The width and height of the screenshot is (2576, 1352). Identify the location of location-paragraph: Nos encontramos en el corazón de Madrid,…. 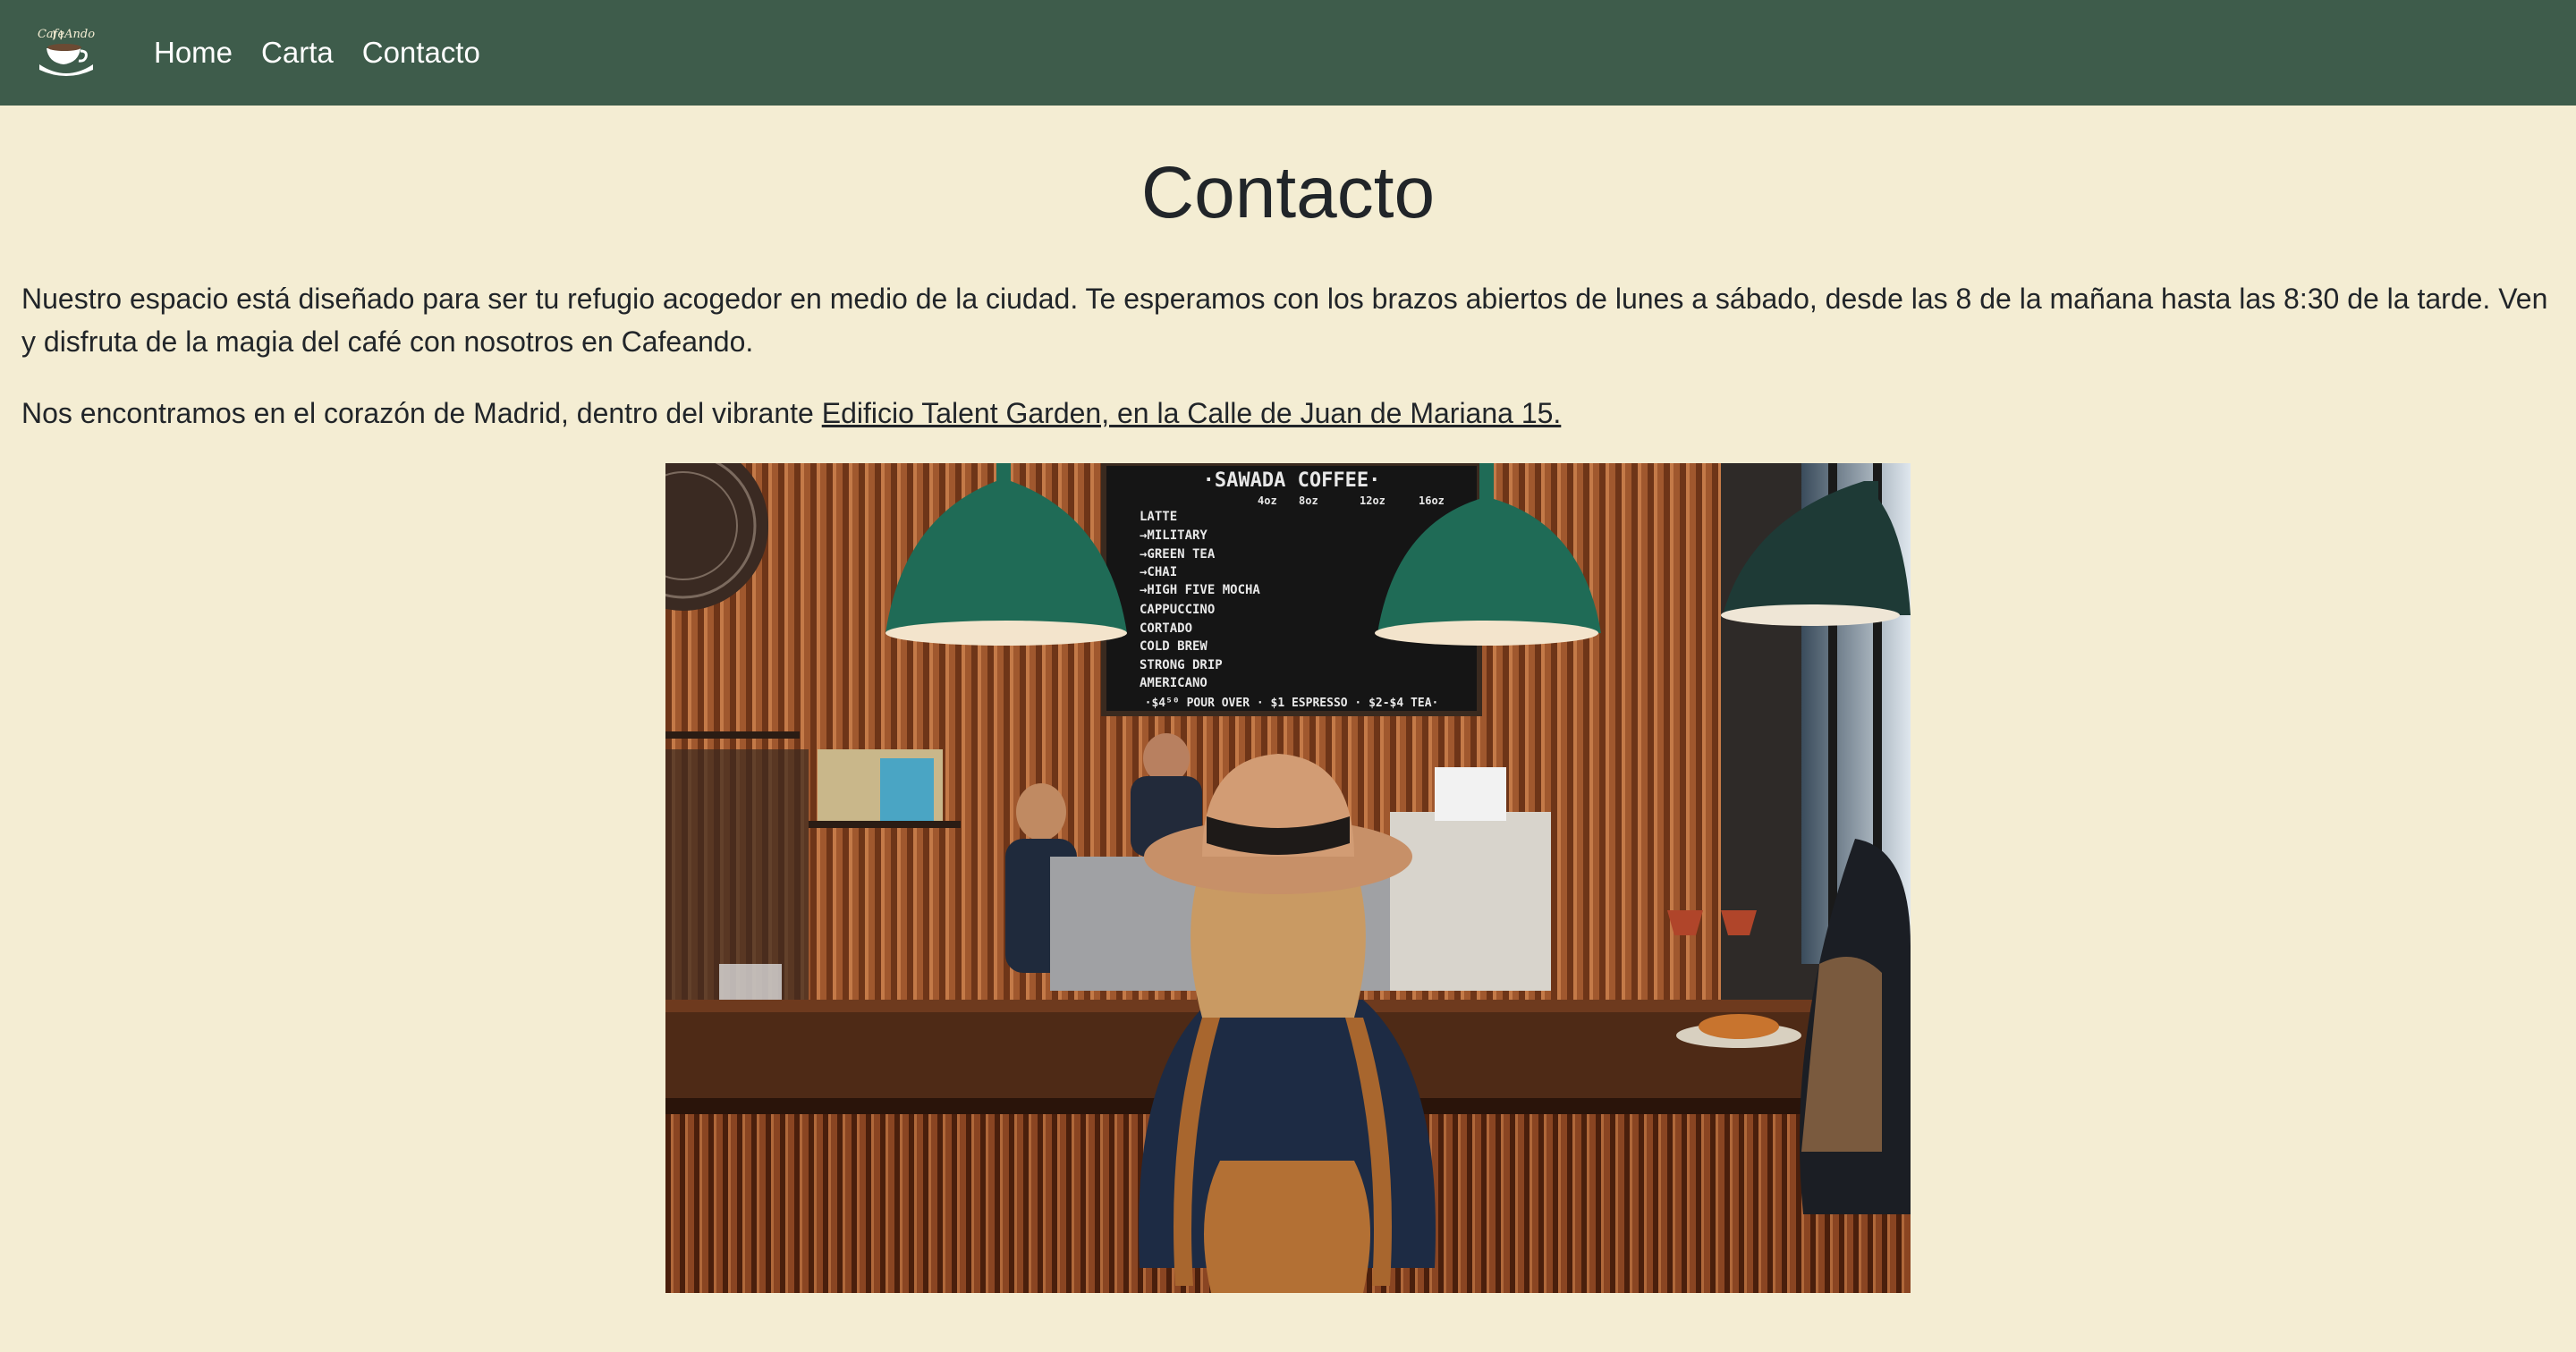
(1291, 413).